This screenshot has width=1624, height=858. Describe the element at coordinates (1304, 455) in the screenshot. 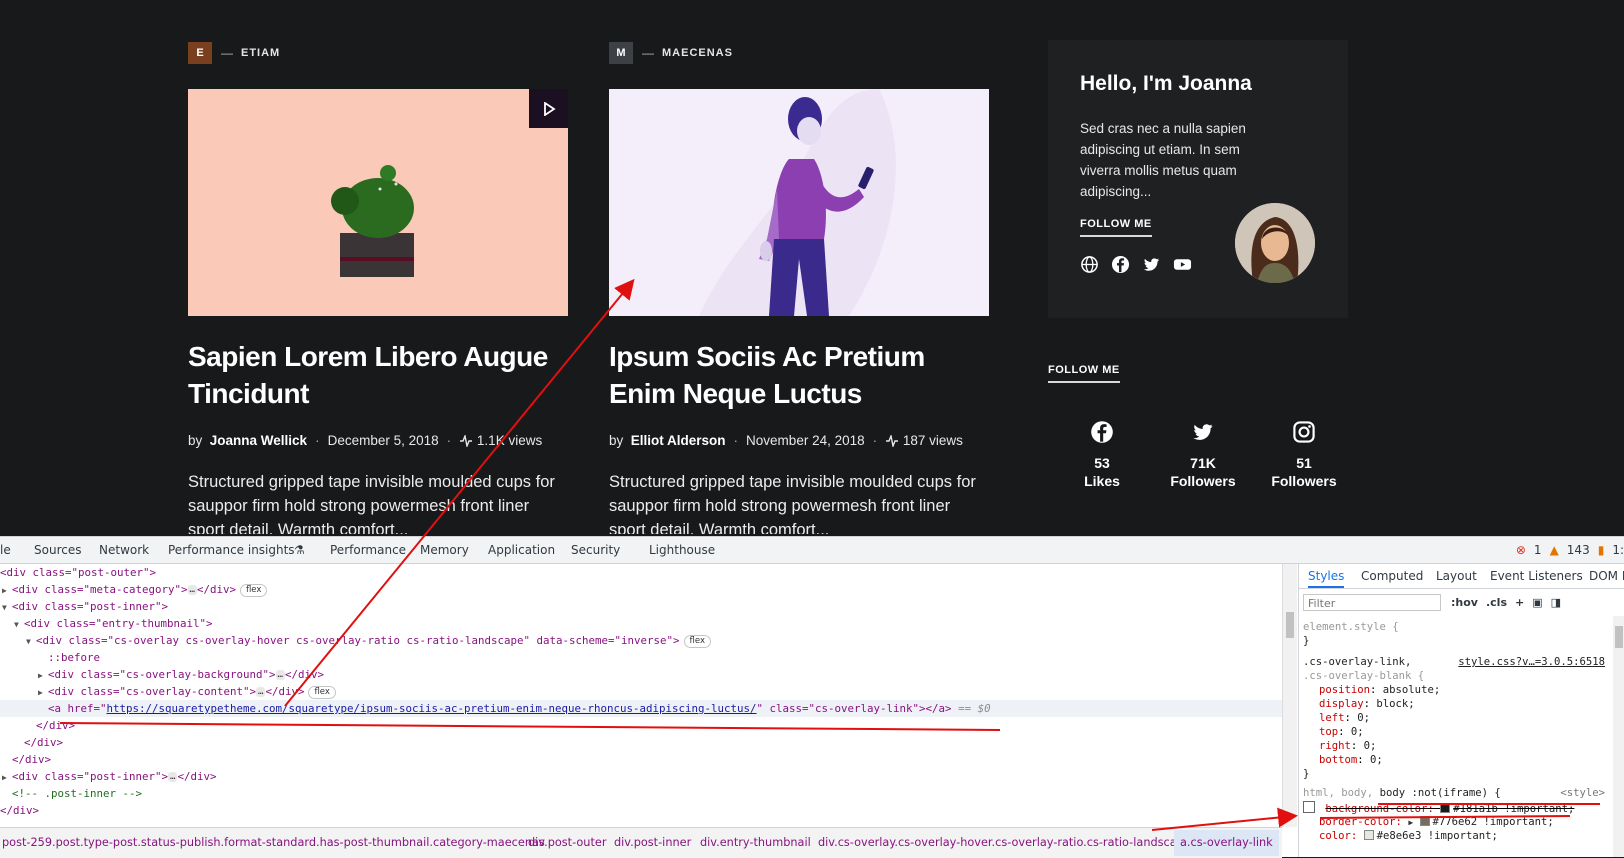

I see `instagram-counter: 51 Followers` at that location.